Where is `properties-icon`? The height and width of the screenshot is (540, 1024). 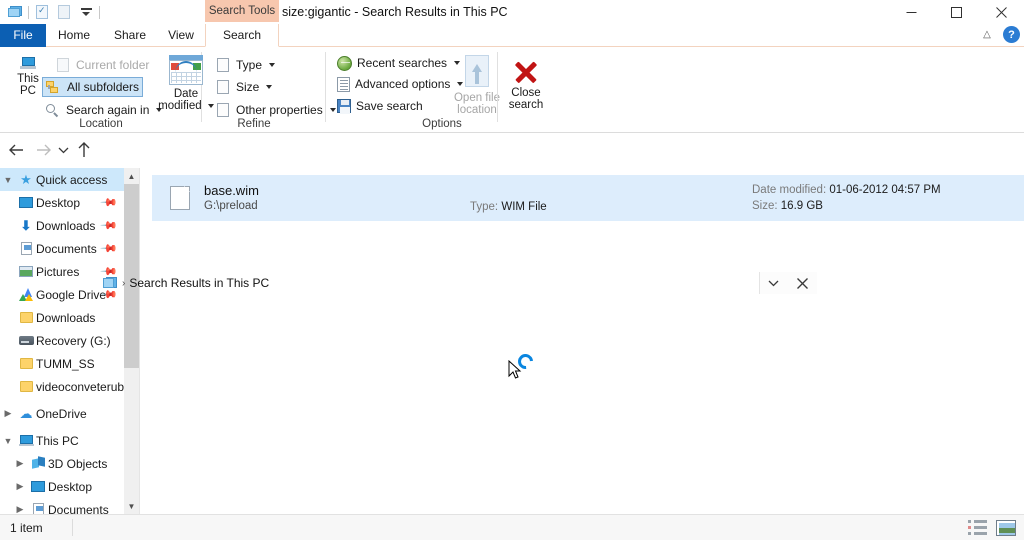 properties-icon is located at coordinates (42, 12).